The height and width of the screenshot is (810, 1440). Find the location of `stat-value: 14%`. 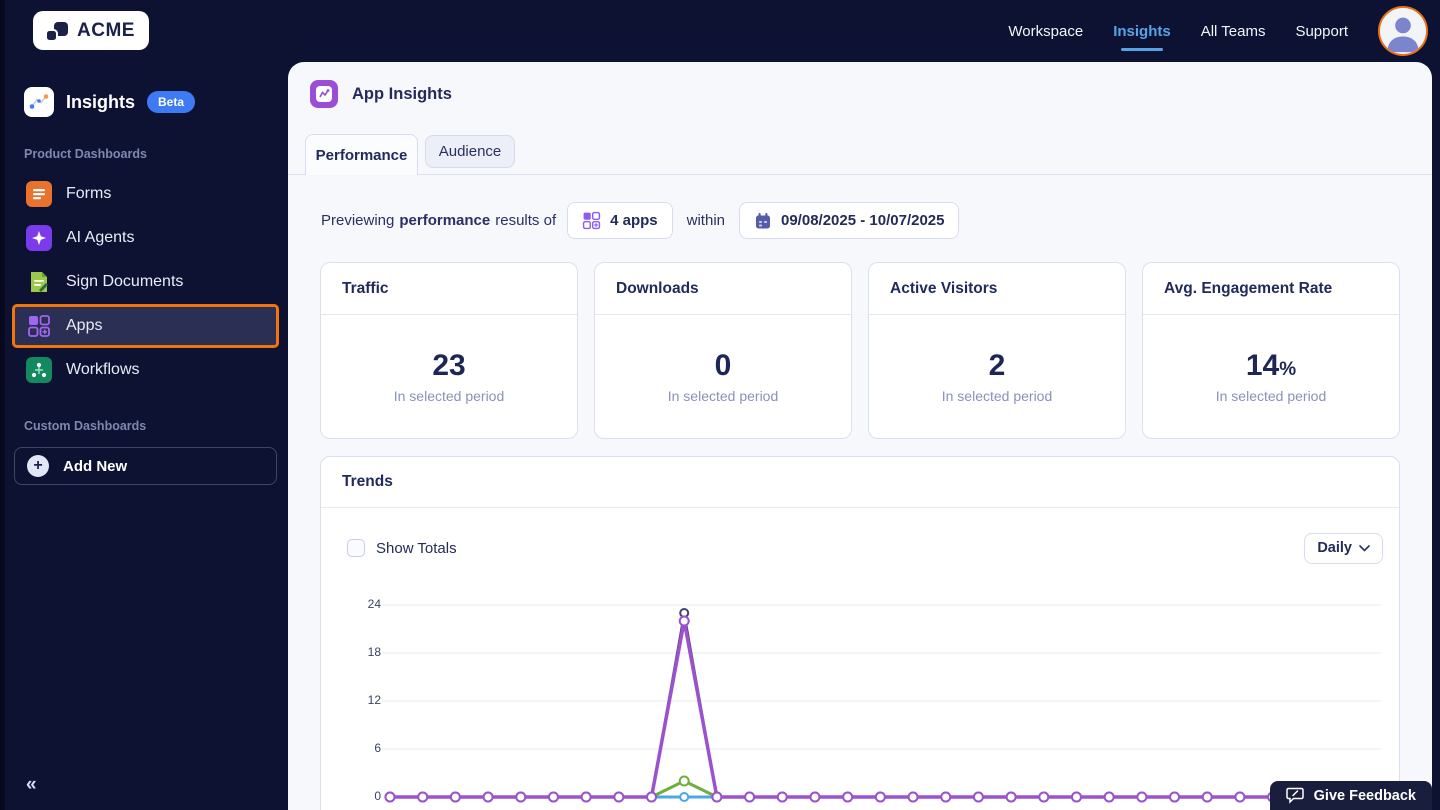

stat-value: 14% is located at coordinates (1271, 365).